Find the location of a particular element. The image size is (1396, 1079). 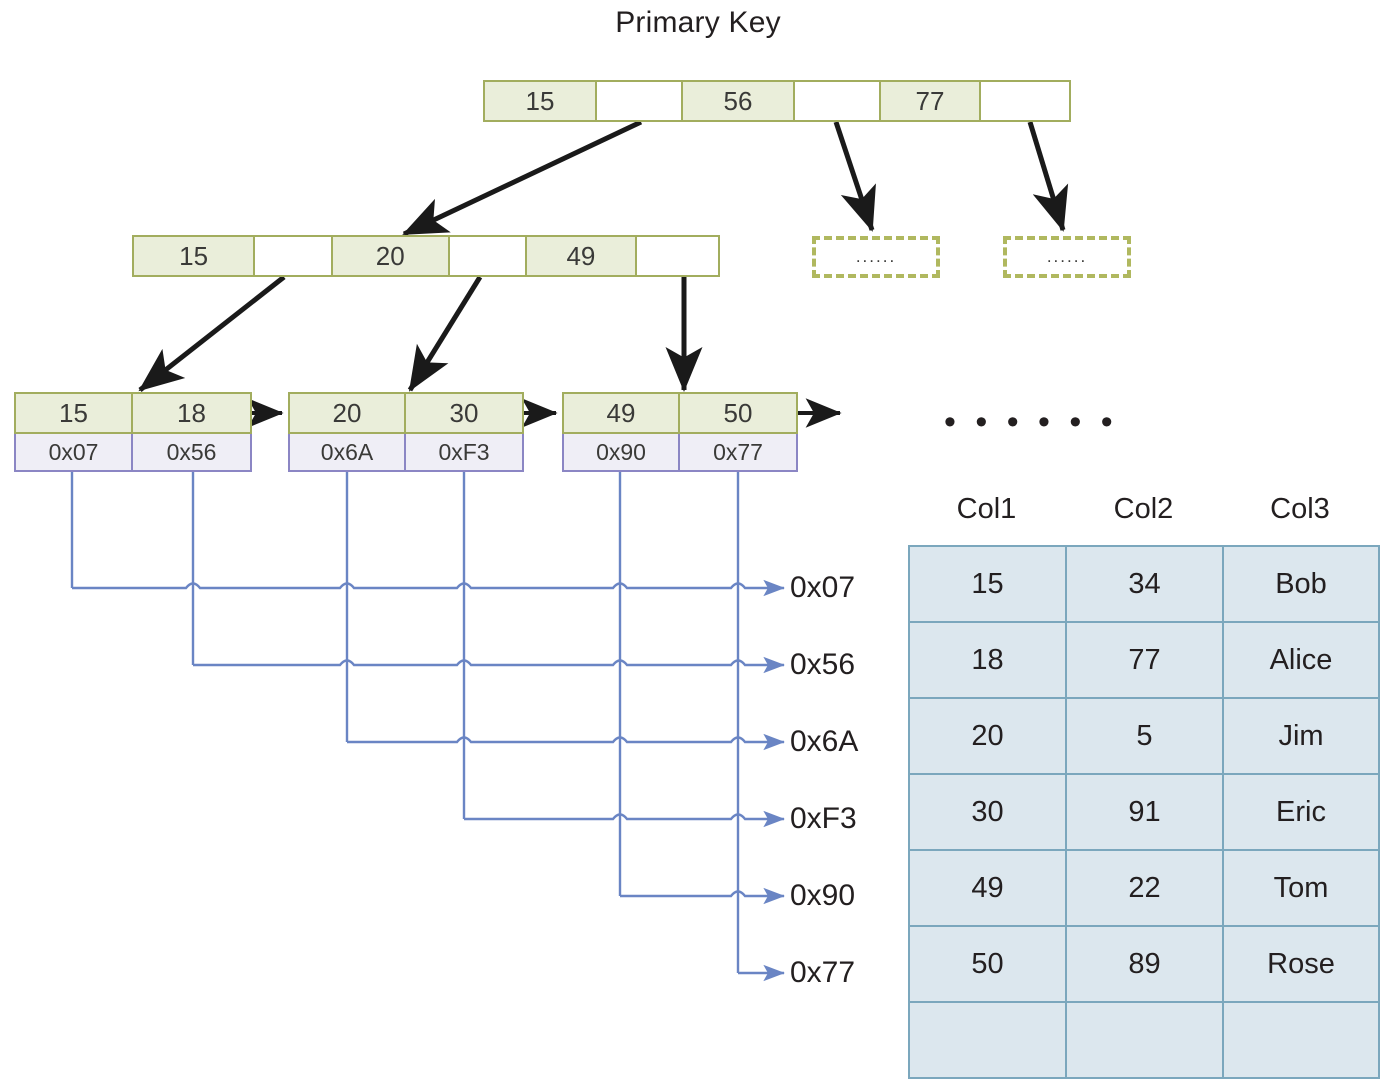

root-node: 15 56 77 is located at coordinates (777, 101).